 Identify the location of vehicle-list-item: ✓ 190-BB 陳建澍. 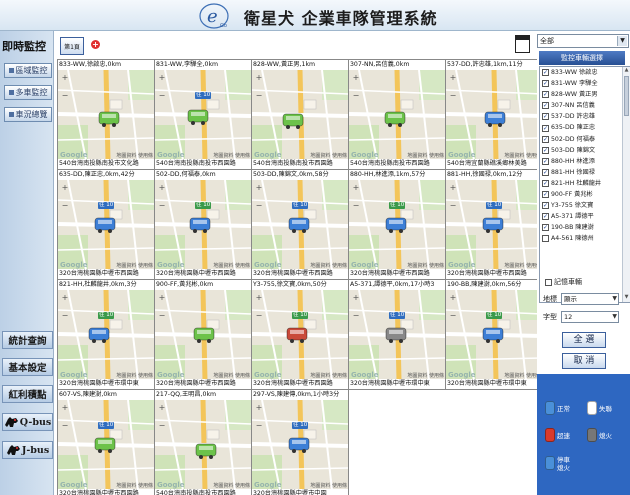
(585, 227).